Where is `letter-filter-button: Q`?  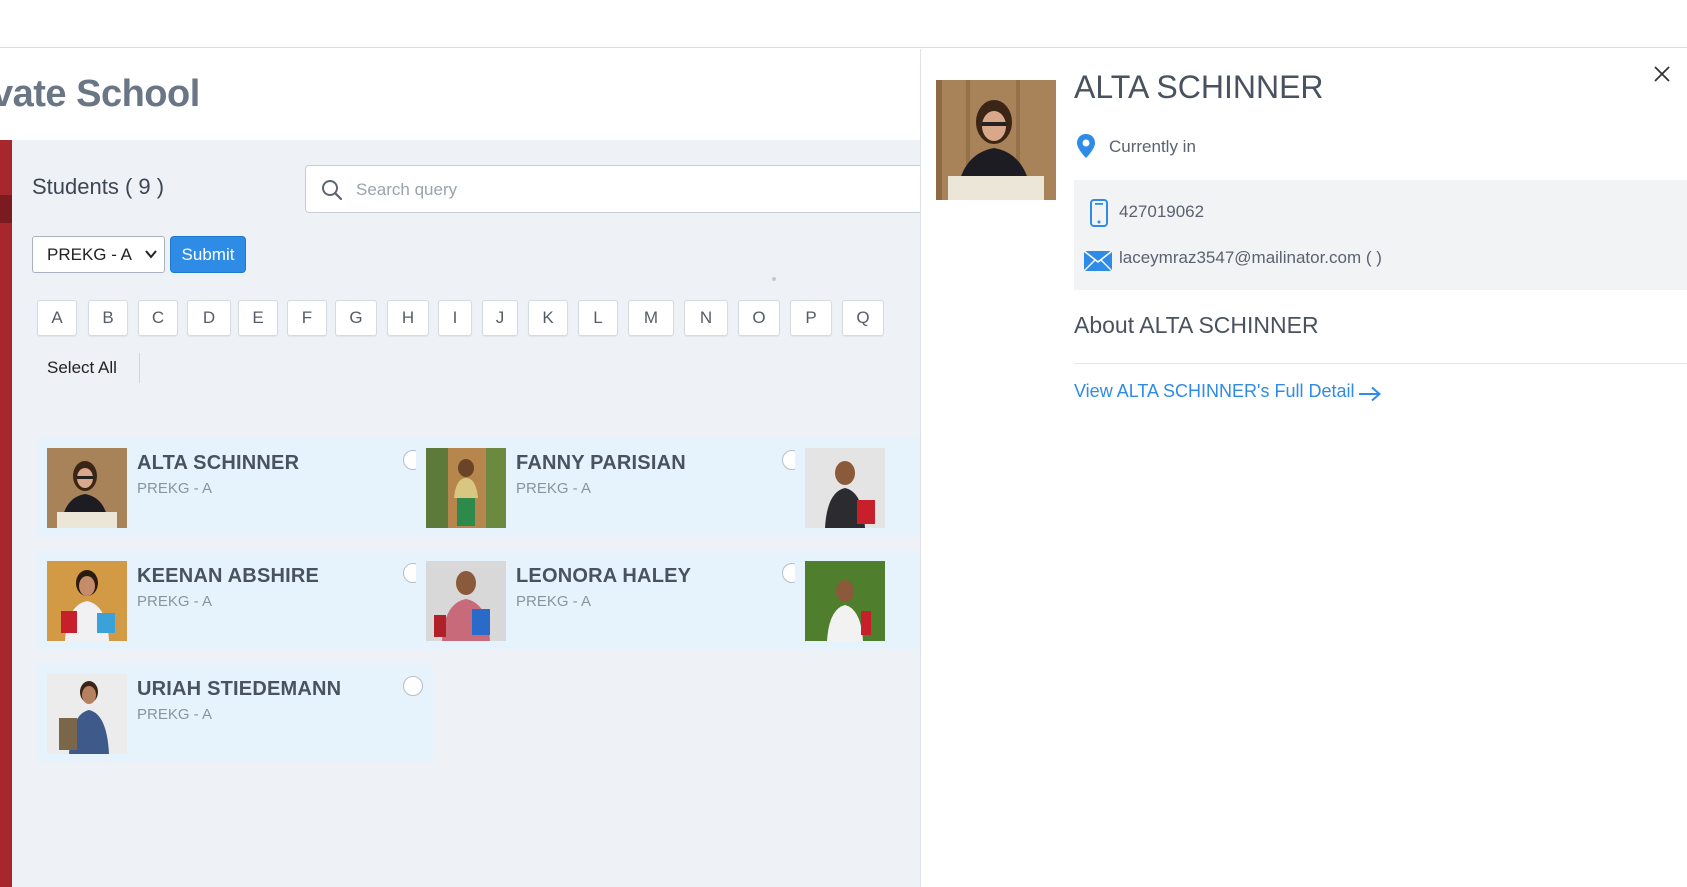
letter-filter-button: Q is located at coordinates (863, 318).